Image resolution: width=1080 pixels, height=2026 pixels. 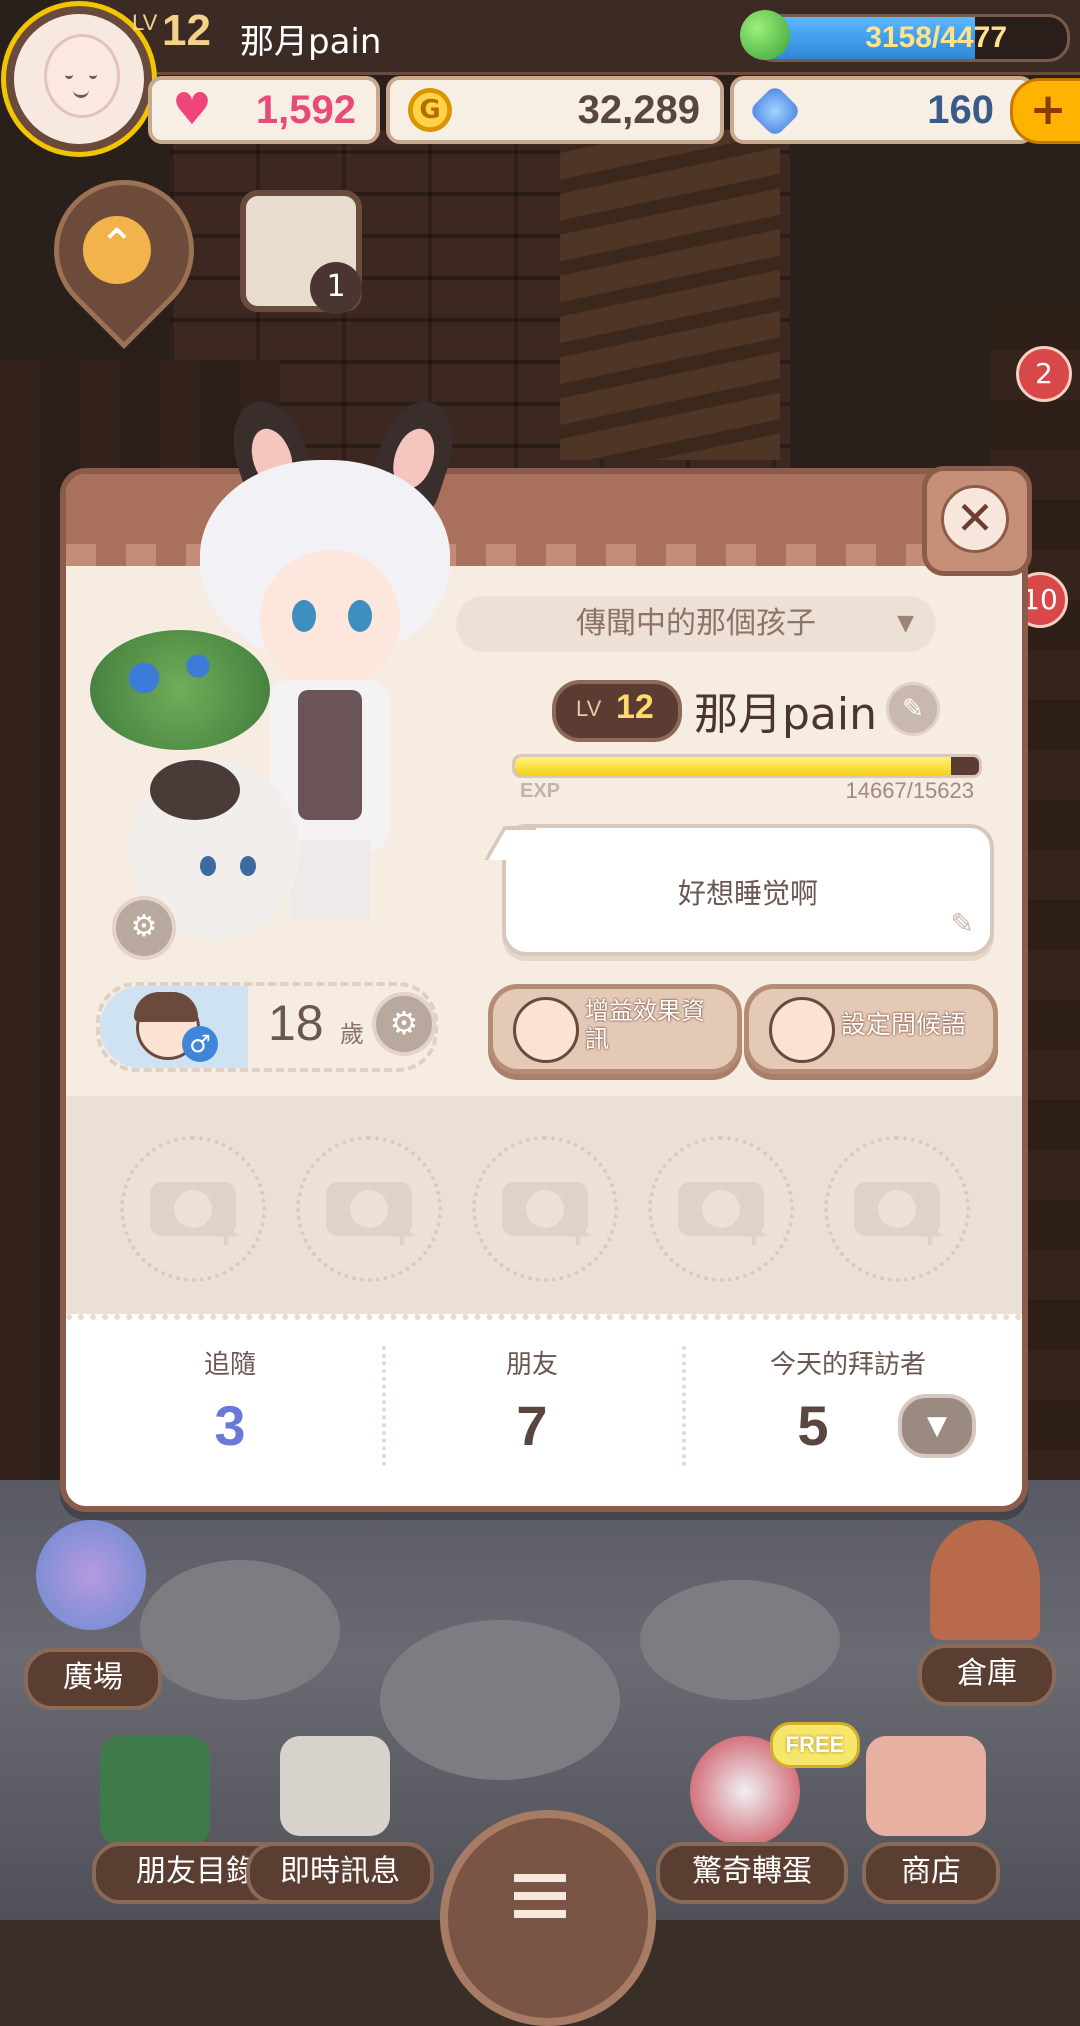 What do you see at coordinates (733, 766) in the screenshot?
I see `exp-fill` at bounding box center [733, 766].